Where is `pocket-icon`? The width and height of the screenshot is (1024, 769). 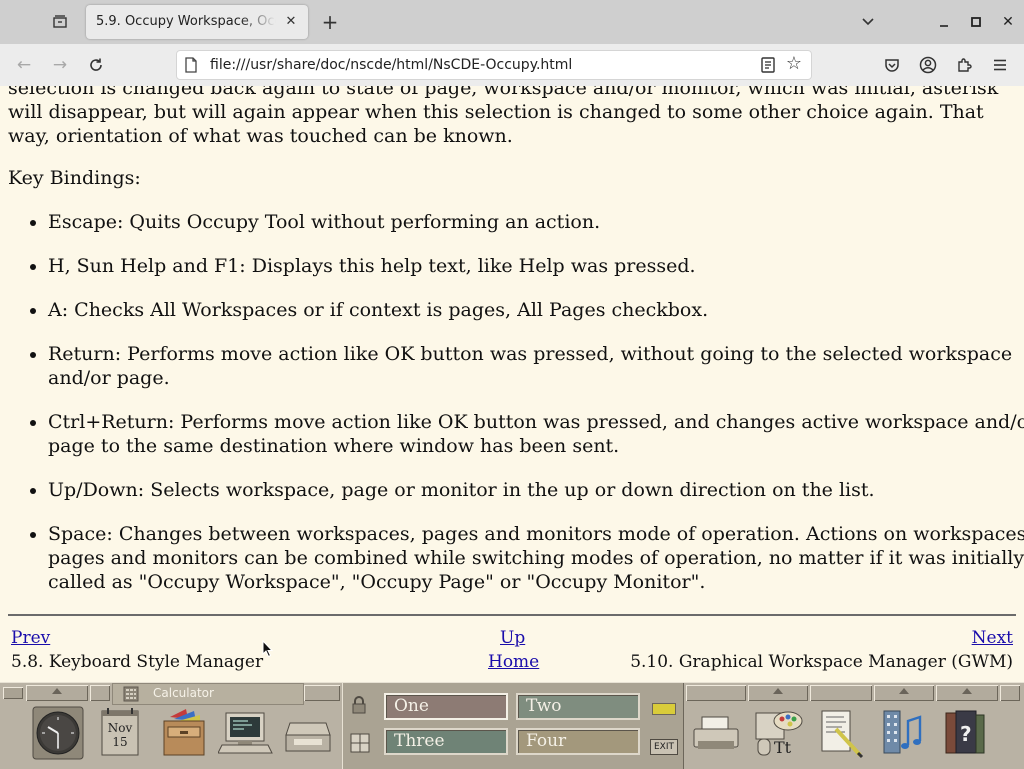 pocket-icon is located at coordinates (892, 65).